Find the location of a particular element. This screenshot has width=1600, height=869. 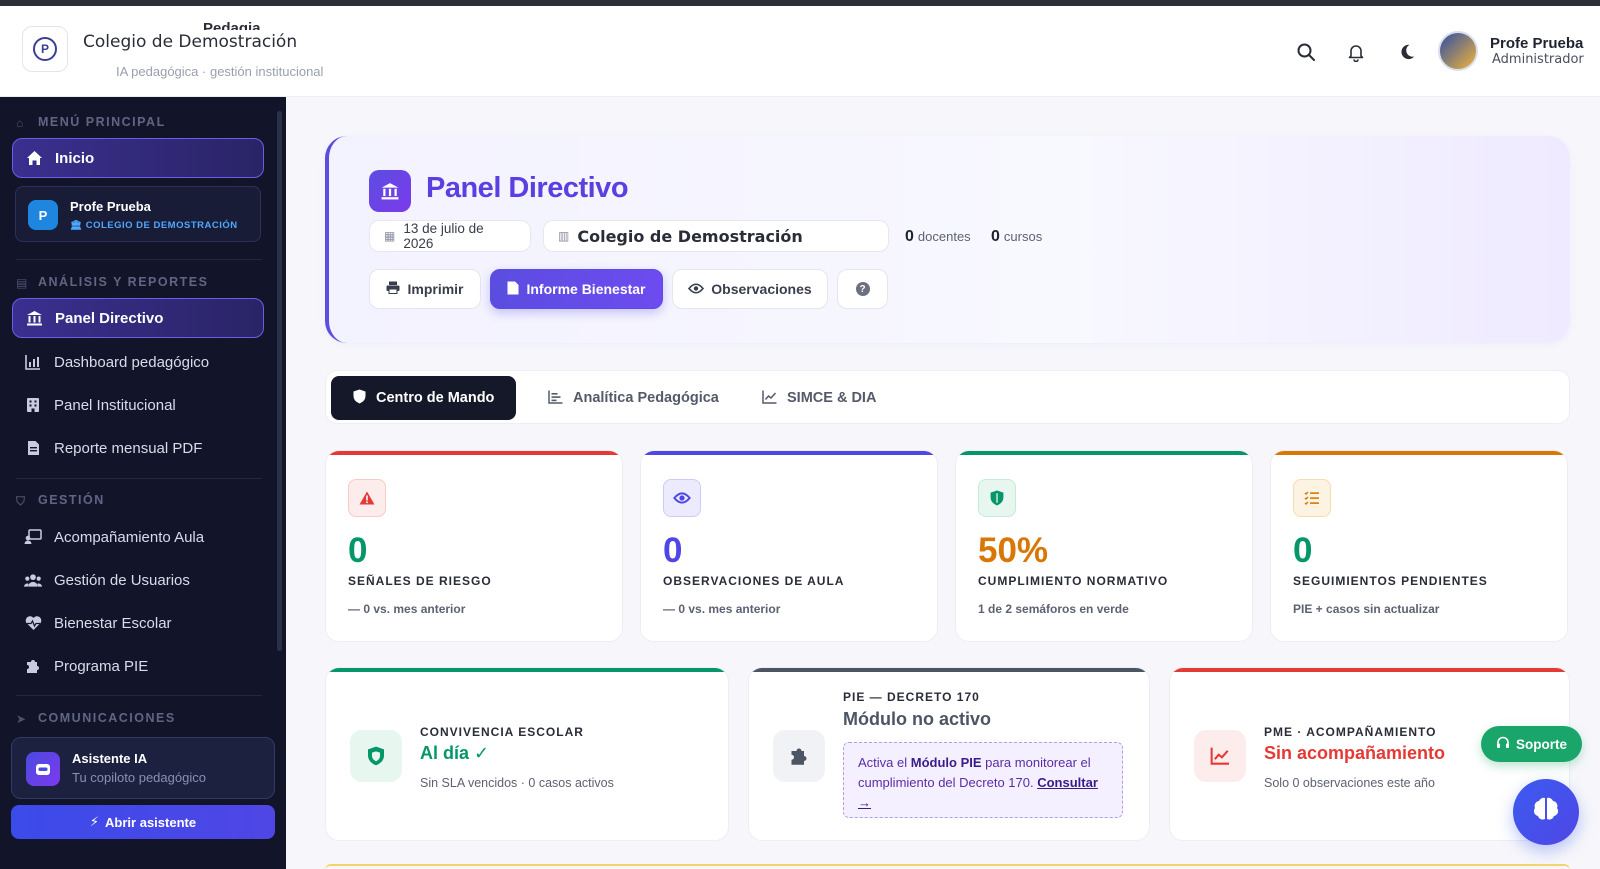

assistant-card: Asistente IA Tu copiloto pedagógico is located at coordinates (143, 768).